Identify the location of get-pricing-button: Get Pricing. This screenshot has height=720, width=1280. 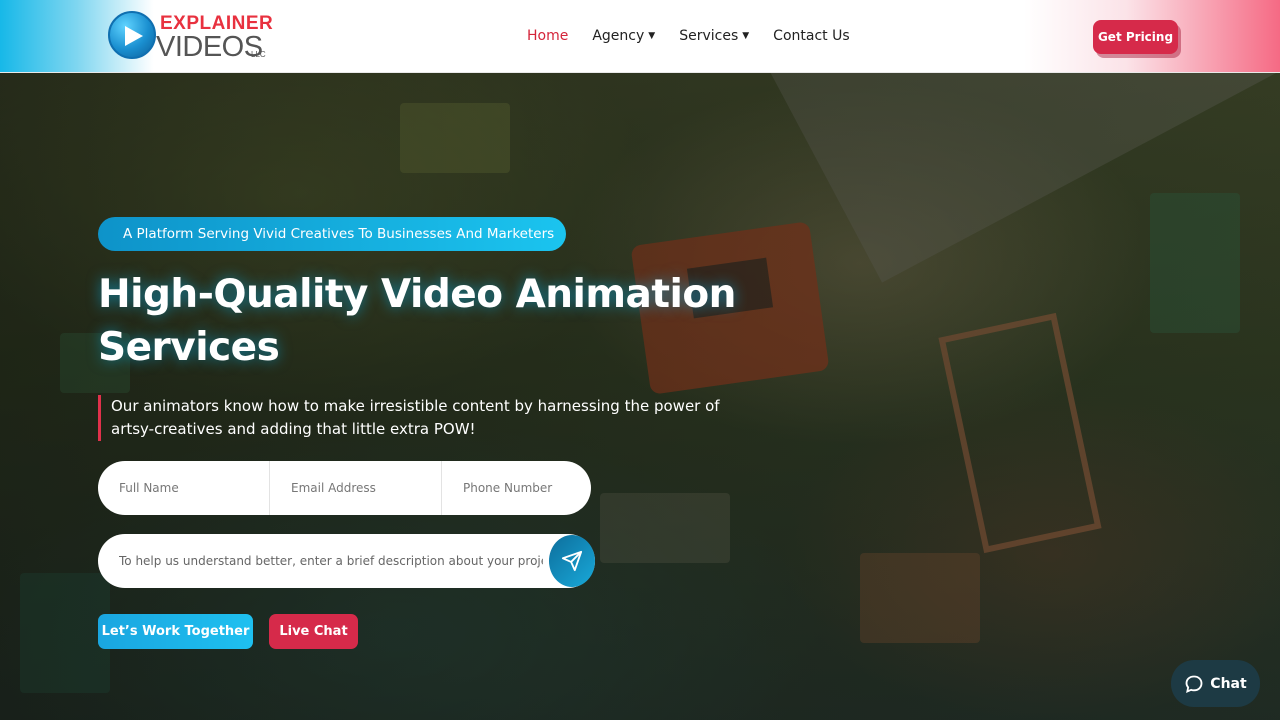
(1135, 37).